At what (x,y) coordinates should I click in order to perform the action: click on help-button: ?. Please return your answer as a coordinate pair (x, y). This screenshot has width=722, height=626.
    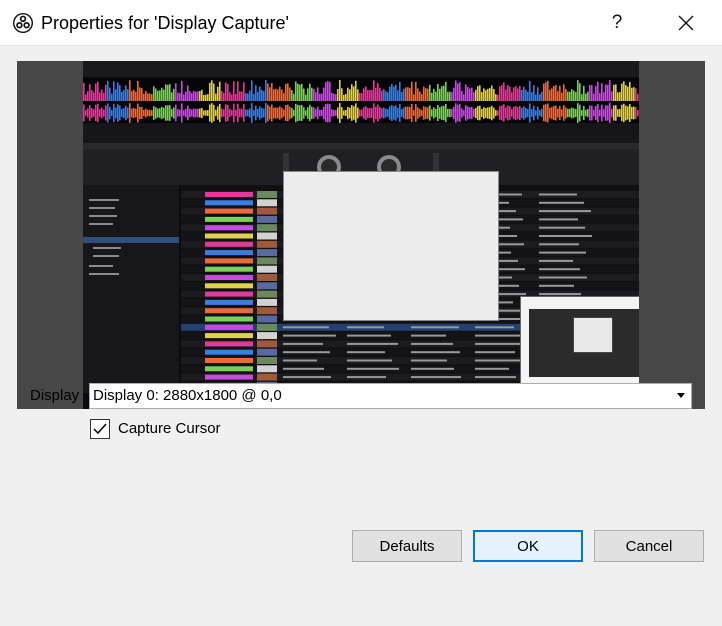
    Looking at the image, I should click on (617, 23).